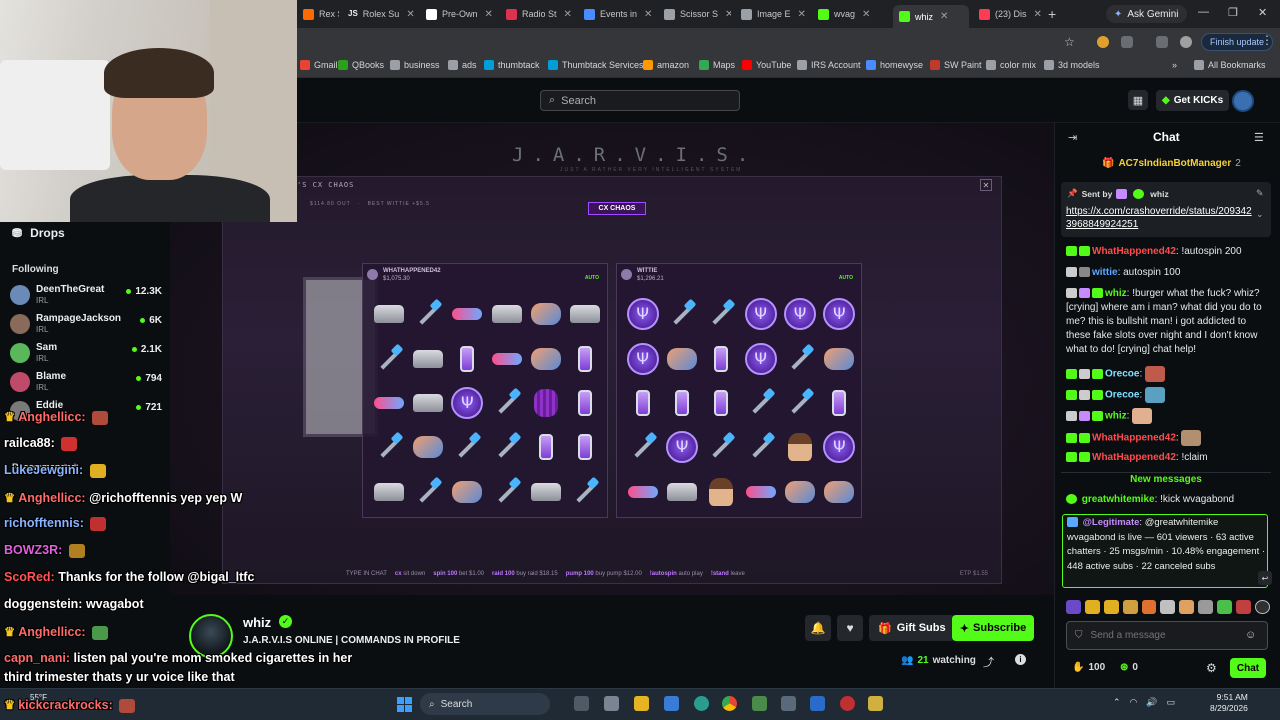 This screenshot has width=1280, height=720. I want to click on notification-bell-button: 🔔, so click(818, 628).